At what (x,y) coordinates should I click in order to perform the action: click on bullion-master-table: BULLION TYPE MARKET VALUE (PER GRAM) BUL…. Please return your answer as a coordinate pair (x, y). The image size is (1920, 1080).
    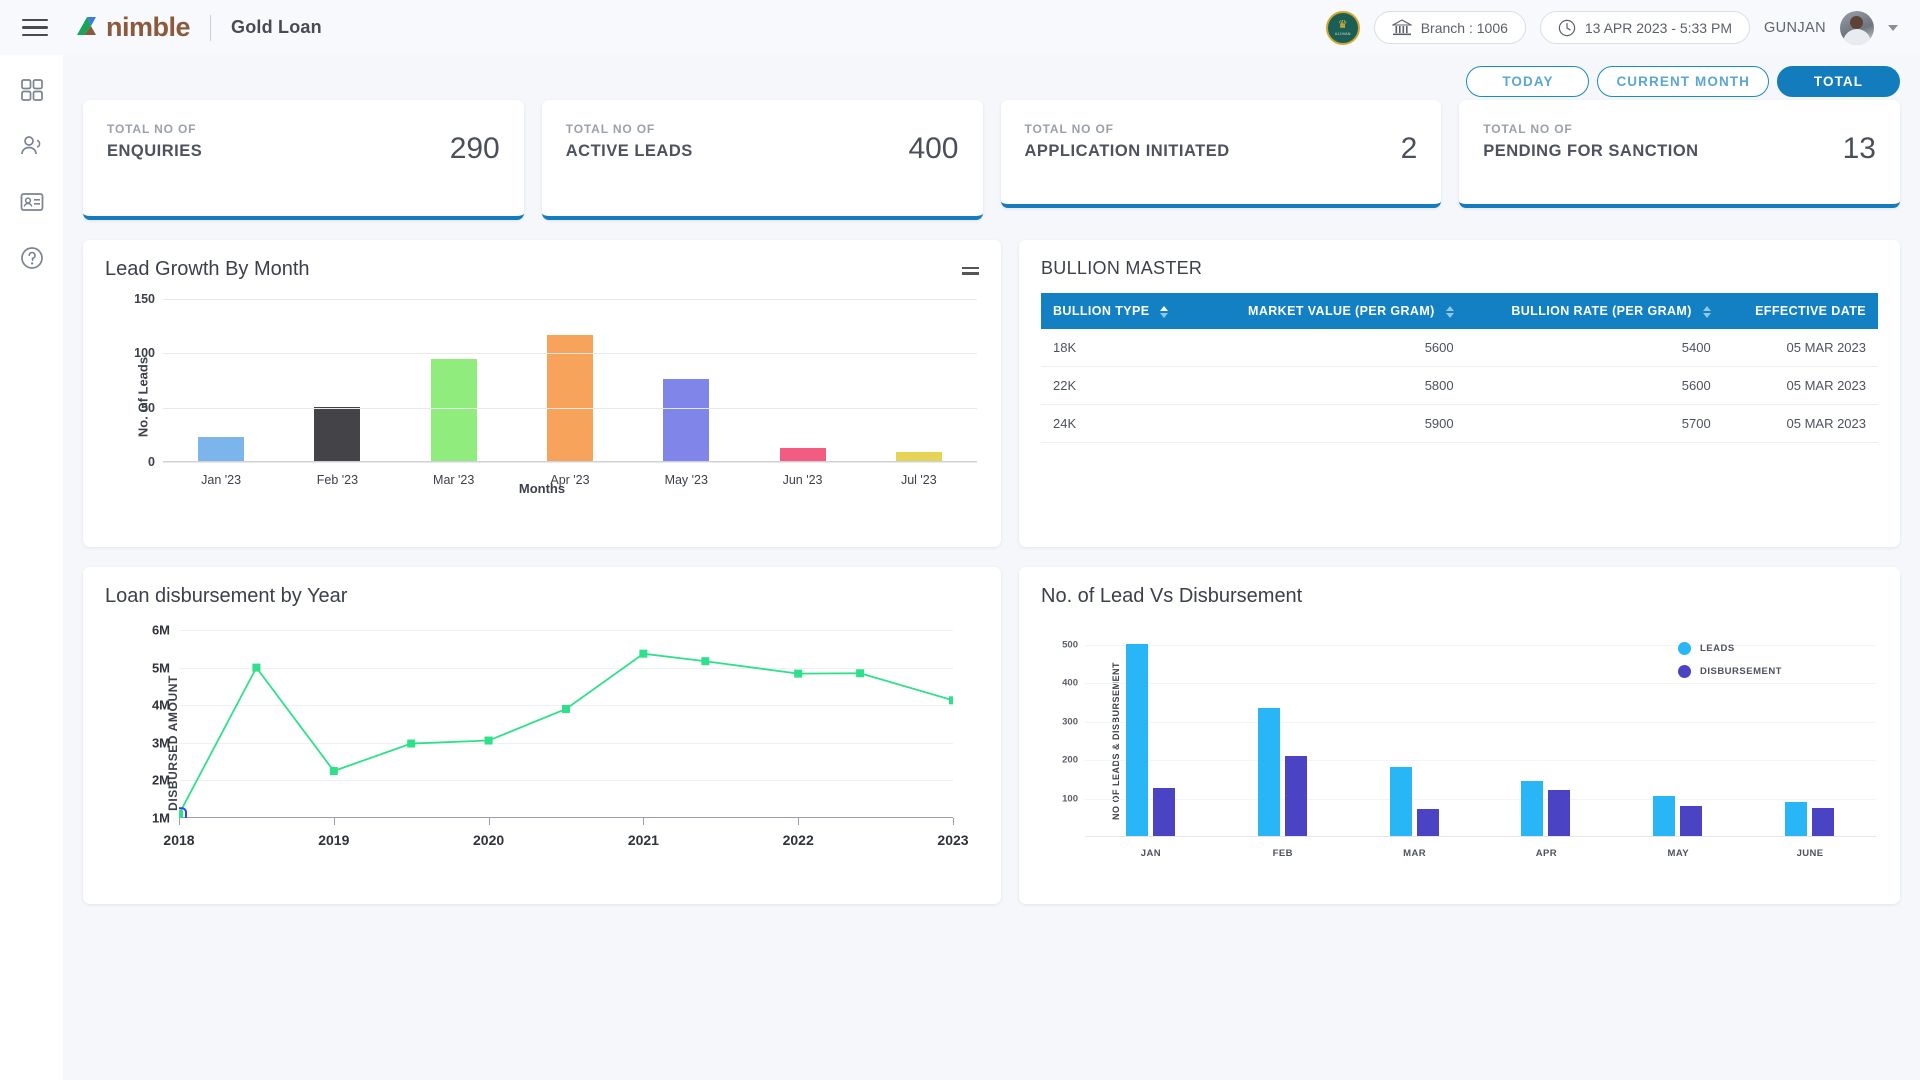
    Looking at the image, I should click on (1459, 368).